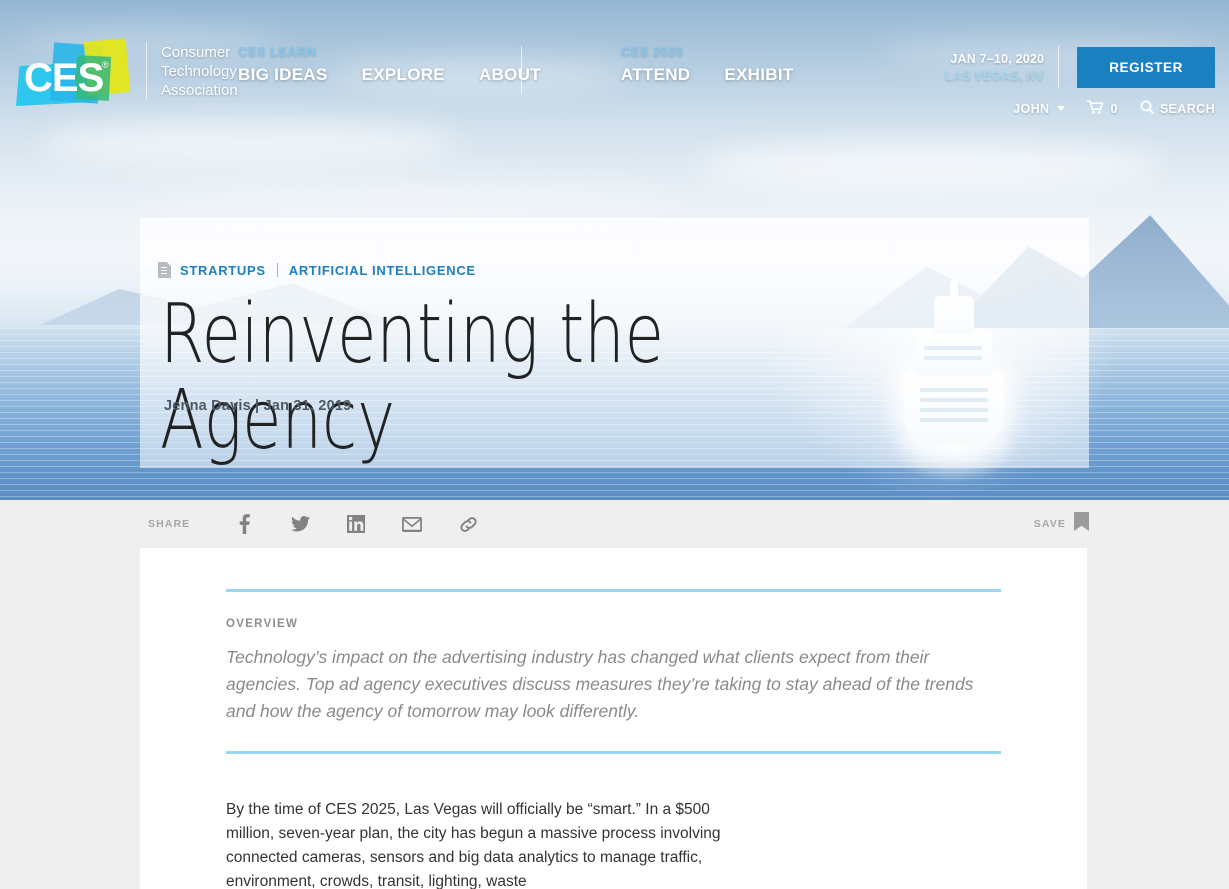 This screenshot has height=889, width=1229. I want to click on cart-count: 0, so click(1114, 108).